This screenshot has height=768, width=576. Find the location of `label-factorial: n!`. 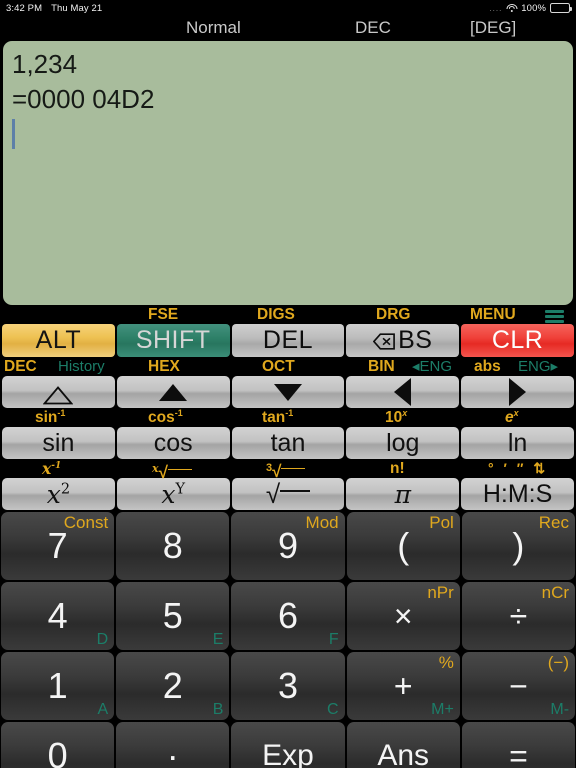

label-factorial: n! is located at coordinates (397, 468).